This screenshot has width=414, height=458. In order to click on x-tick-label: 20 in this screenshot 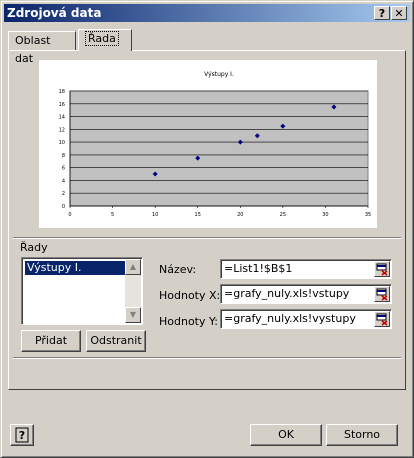, I will do `click(240, 215)`.